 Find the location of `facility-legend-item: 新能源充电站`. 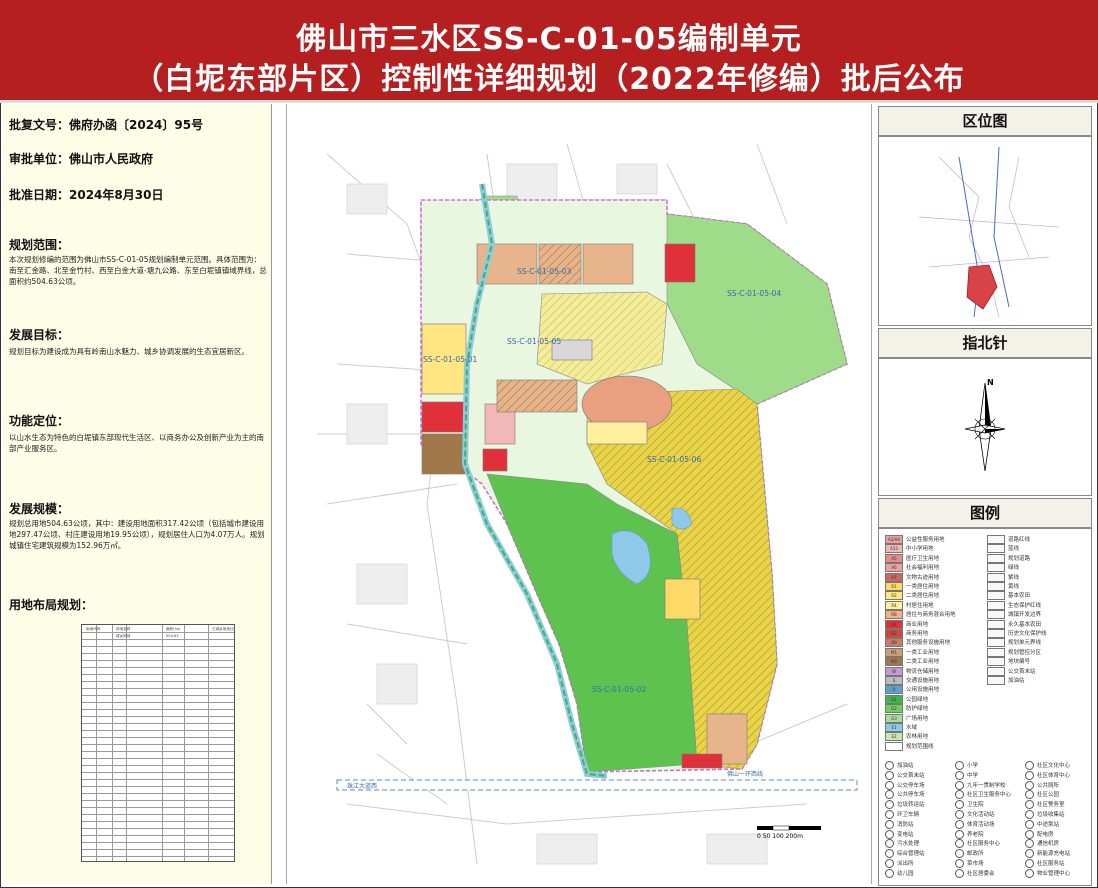

facility-legend-item: 新能源充电站 is located at coordinates (1047, 854).